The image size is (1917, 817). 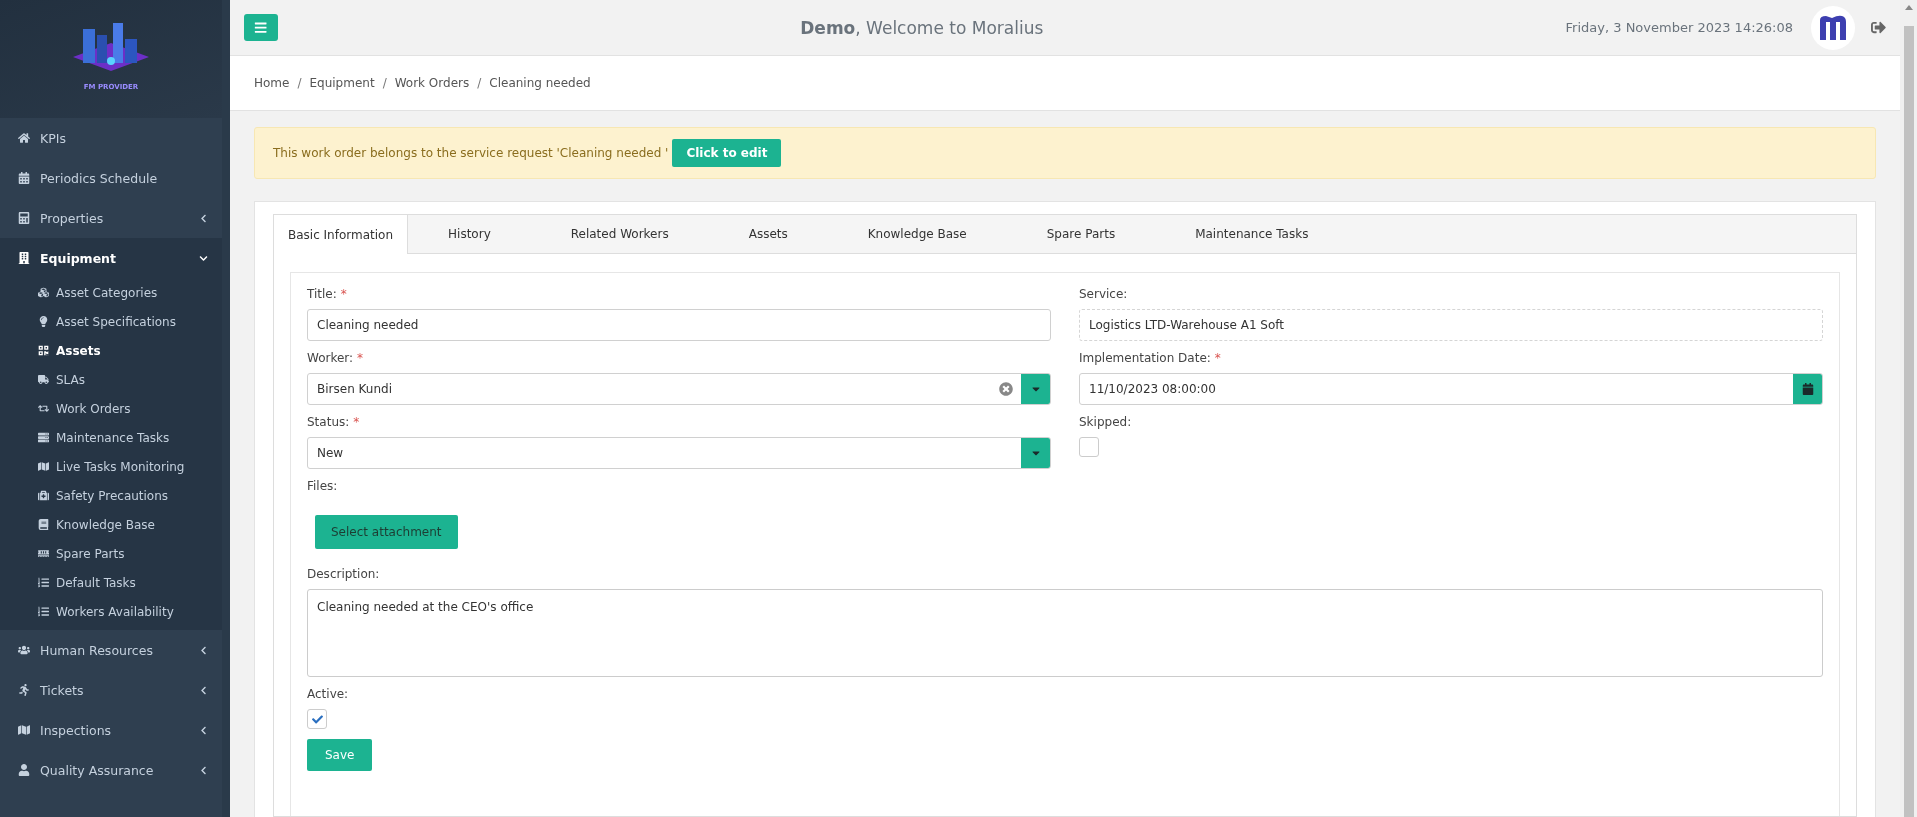 What do you see at coordinates (111, 730) in the screenshot?
I see `sidebar-item: Inspections` at bounding box center [111, 730].